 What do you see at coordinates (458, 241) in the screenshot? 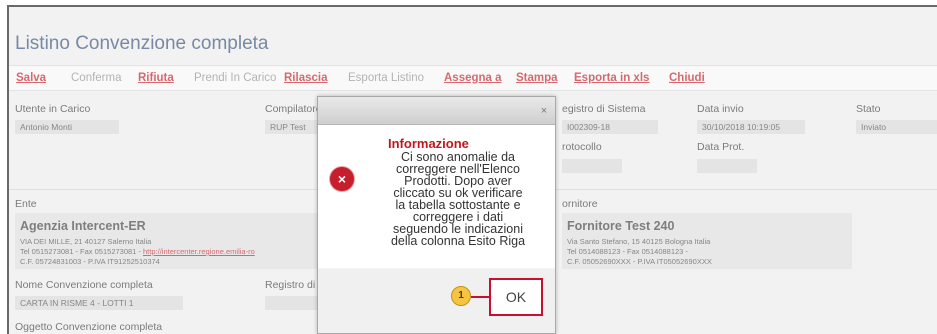
I see `message-line: della colonna Esito Riga` at bounding box center [458, 241].